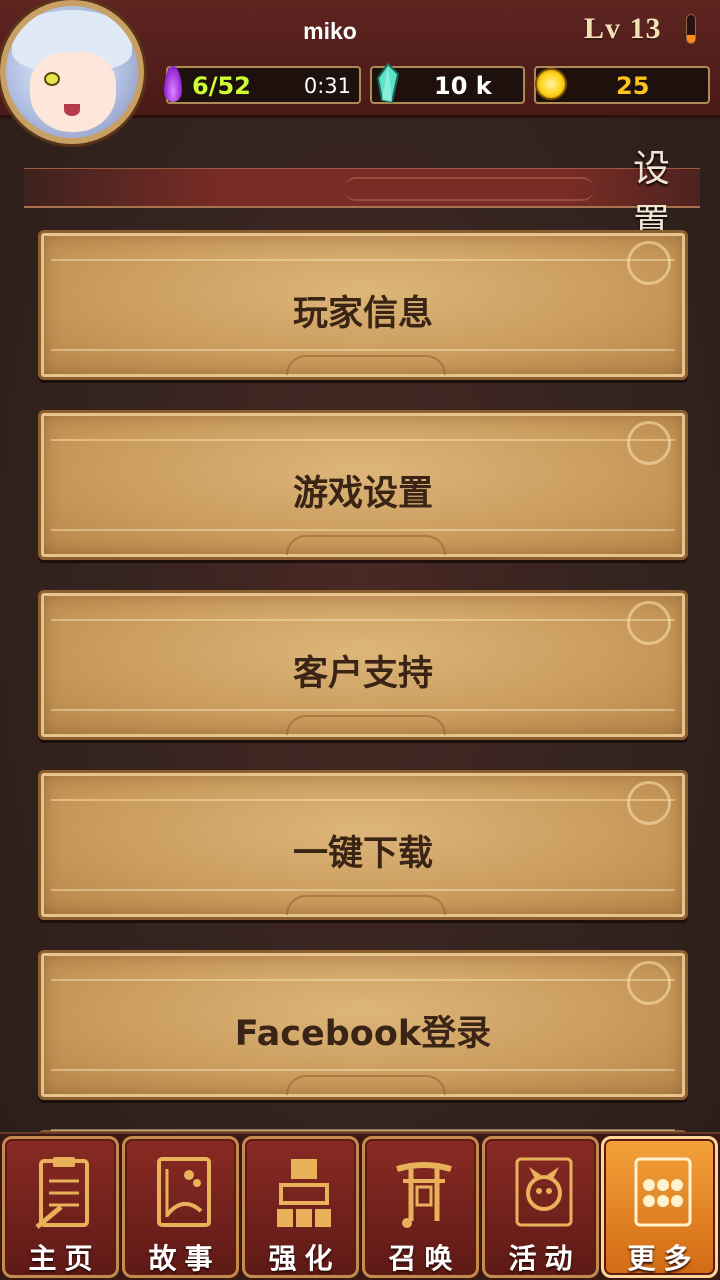 This screenshot has height=1280, width=720. I want to click on crystal-icon, so click(388, 83).